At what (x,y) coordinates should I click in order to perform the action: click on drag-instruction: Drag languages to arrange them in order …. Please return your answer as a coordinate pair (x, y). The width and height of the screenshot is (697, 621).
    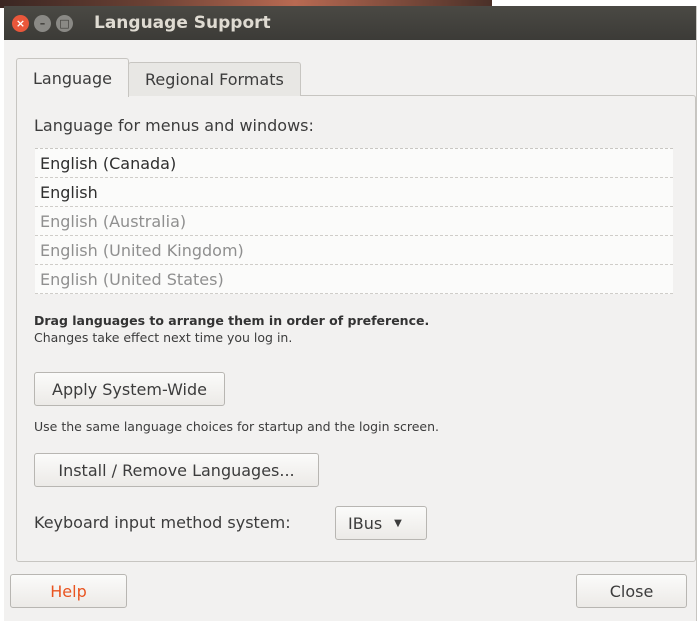
    Looking at the image, I should click on (232, 320).